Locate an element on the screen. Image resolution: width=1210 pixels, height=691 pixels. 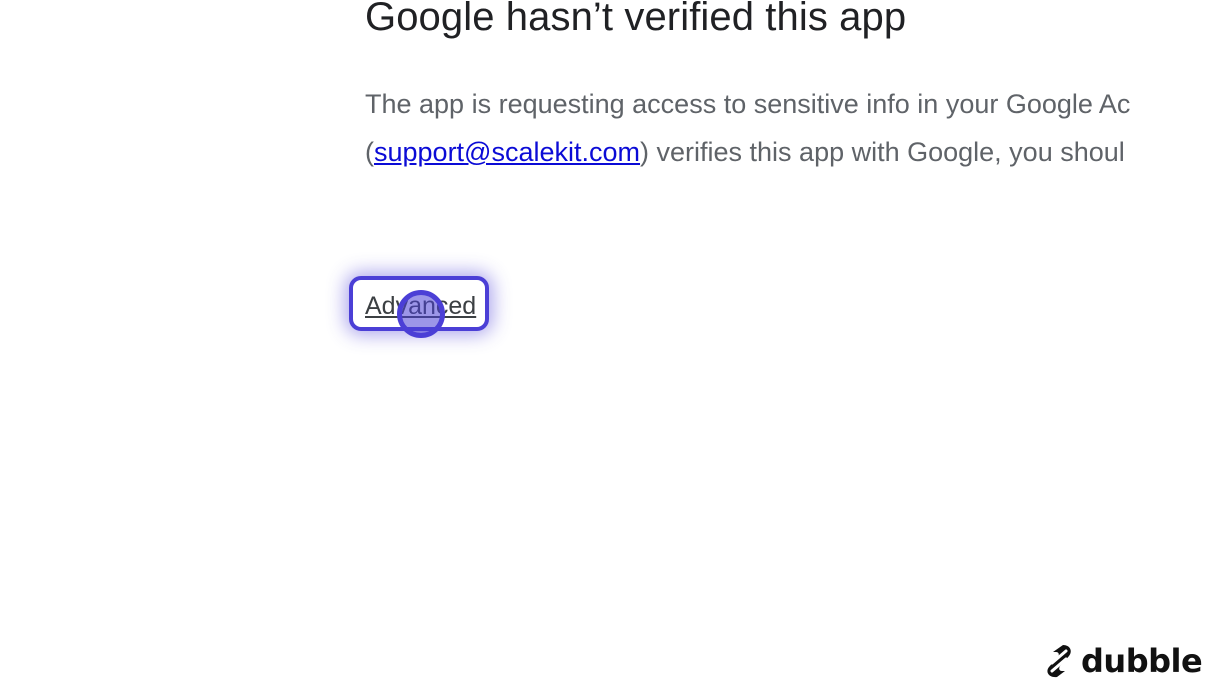
dubble-wordmark: dubble is located at coordinates (1142, 661).